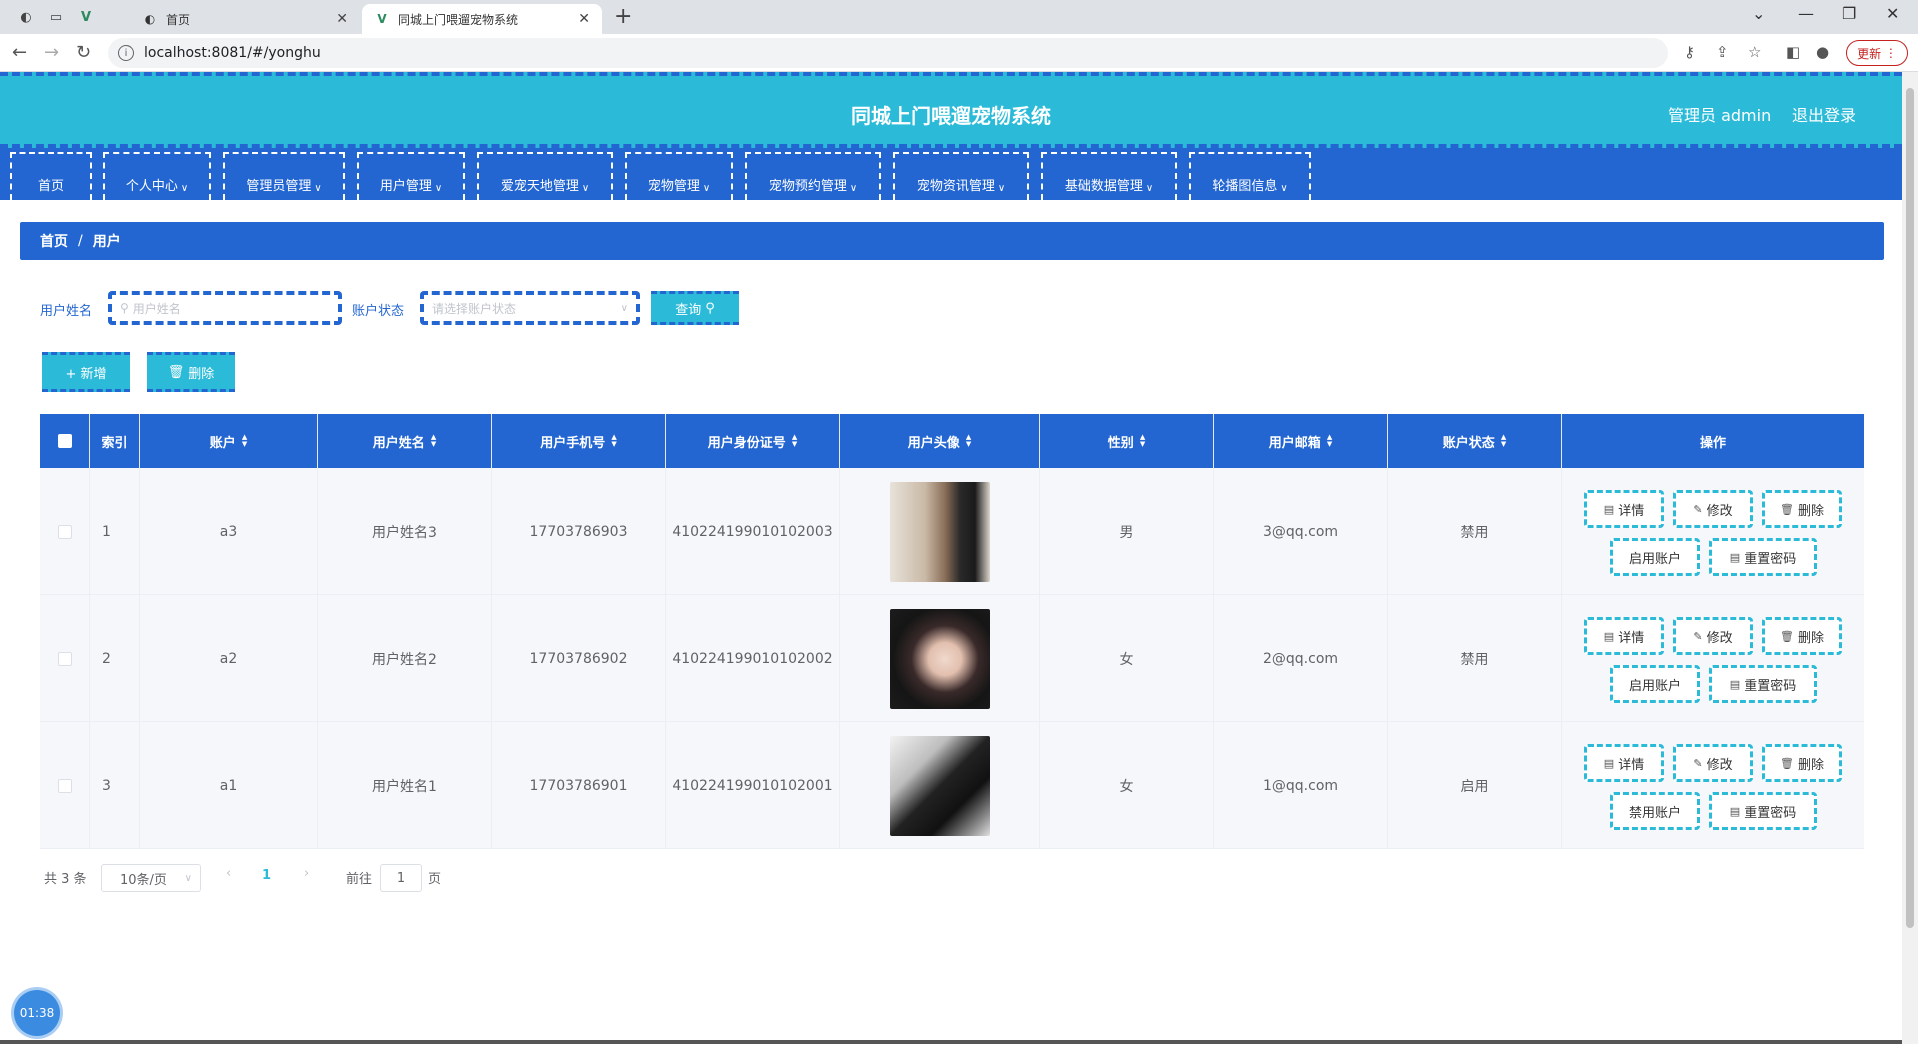  Describe the element at coordinates (401, 878) in the screenshot. I see `goto-page-input: 1` at that location.